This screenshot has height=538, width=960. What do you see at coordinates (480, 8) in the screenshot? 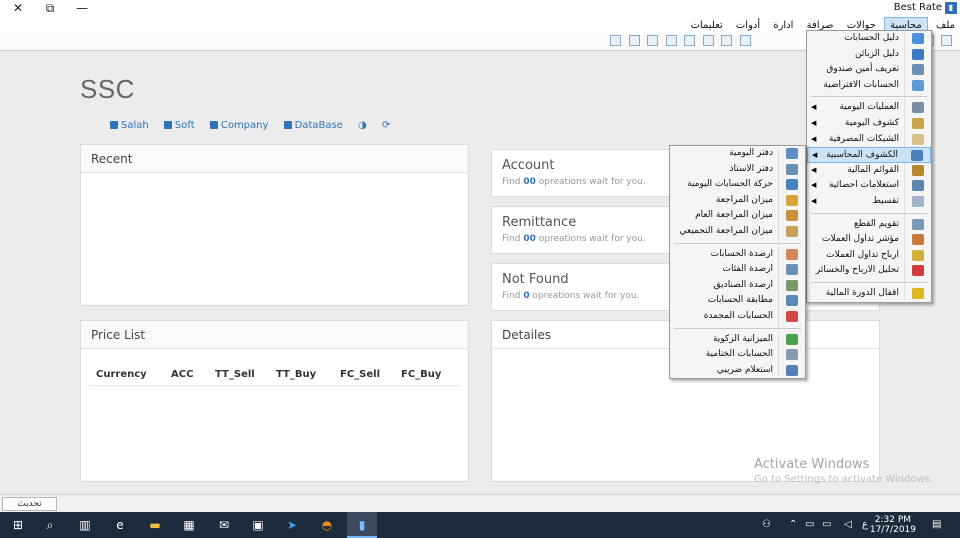
I see `title-bar: ✕ ⧉ — Best Rate ▮` at bounding box center [480, 8].